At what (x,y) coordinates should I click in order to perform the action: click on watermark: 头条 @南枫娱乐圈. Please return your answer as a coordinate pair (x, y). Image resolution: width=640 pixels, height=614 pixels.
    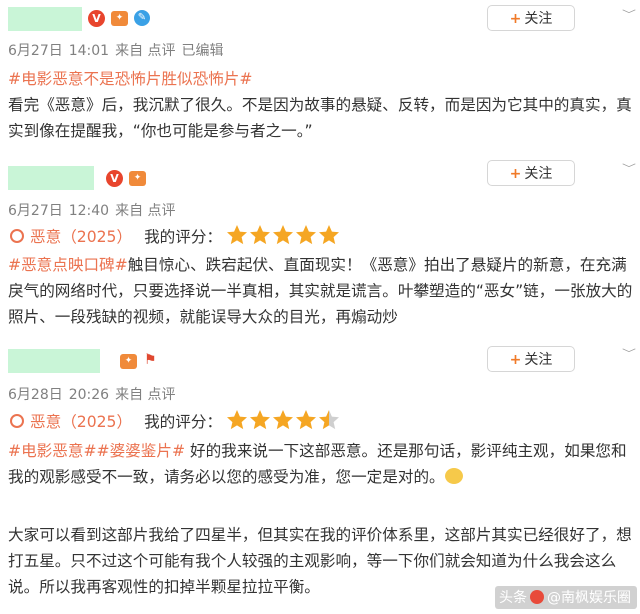
    Looking at the image, I should click on (566, 597).